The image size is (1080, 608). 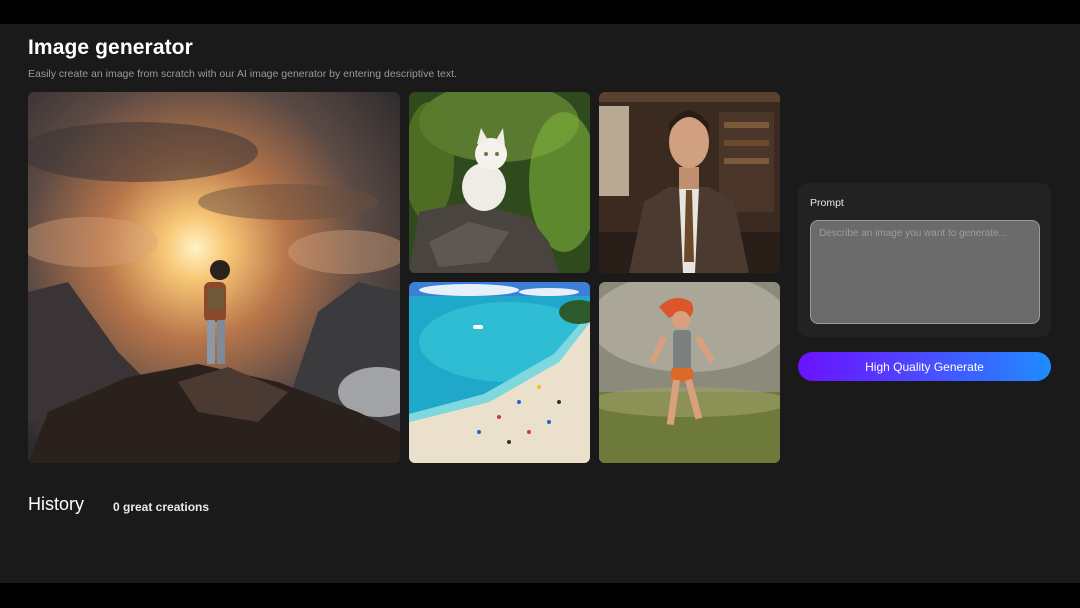 I want to click on prompt-input, so click(x=925, y=272).